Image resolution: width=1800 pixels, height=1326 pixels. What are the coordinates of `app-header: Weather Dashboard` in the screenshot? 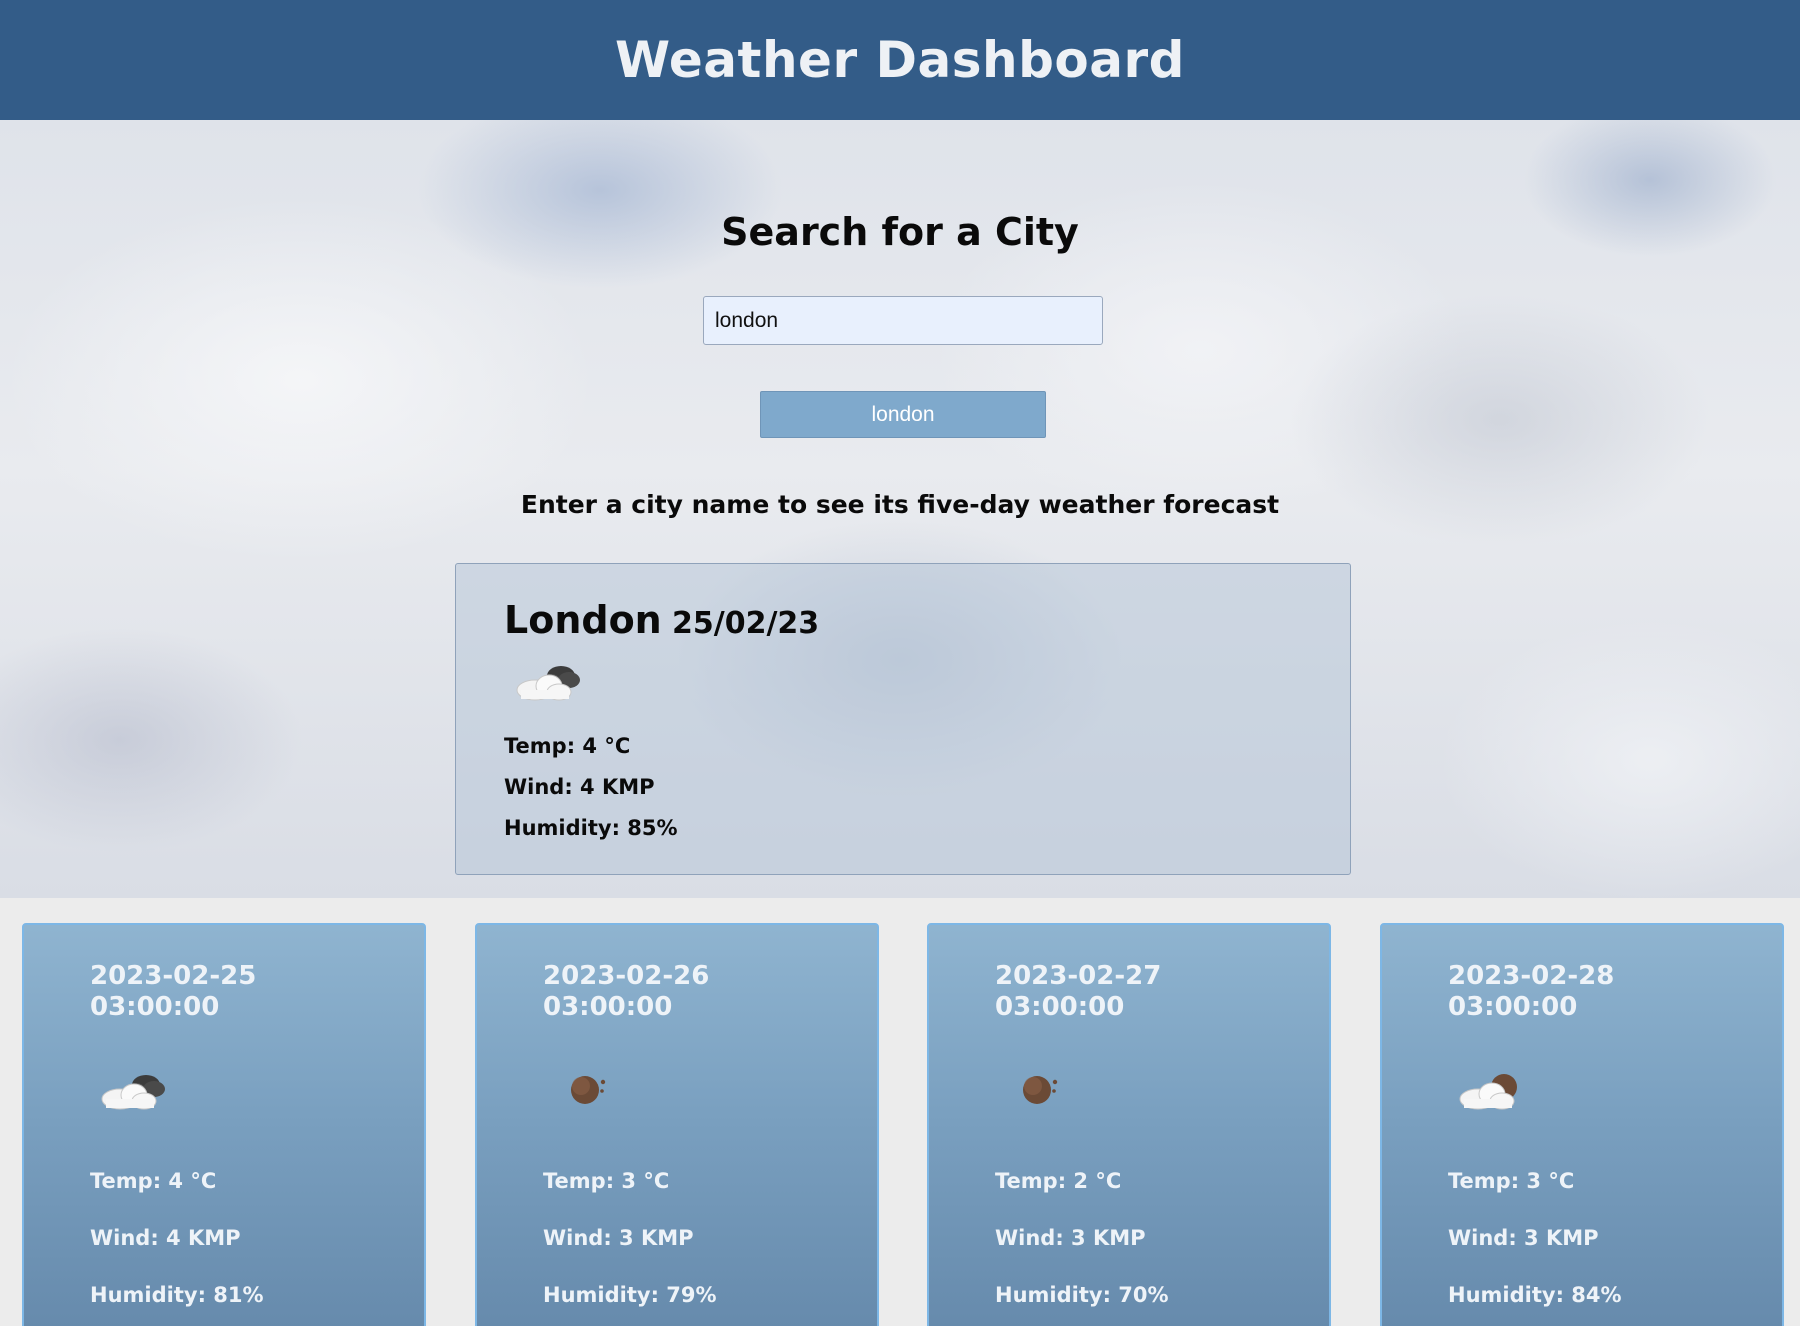 It's located at (900, 60).